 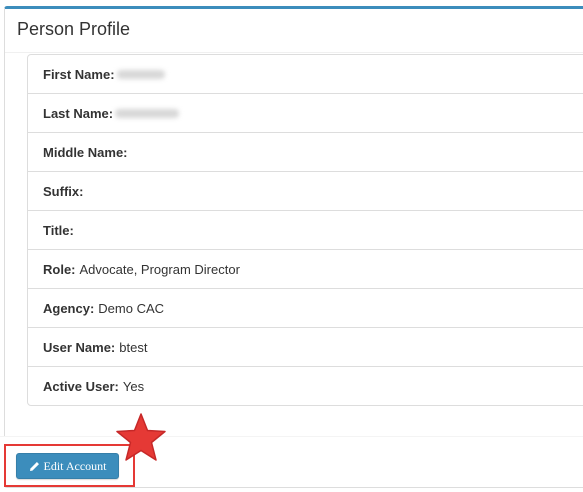 I want to click on panel-title: Person Profile, so click(x=74, y=29).